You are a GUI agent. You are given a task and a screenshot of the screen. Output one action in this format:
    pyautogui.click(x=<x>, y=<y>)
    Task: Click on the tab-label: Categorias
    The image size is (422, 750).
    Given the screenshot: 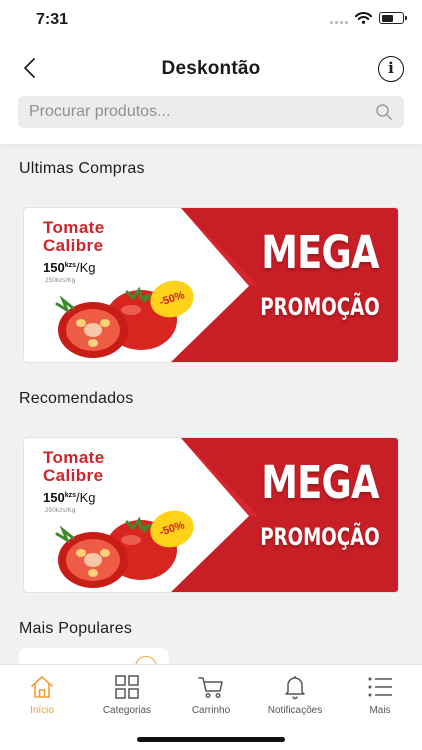 What is the action you would take?
    pyautogui.click(x=127, y=710)
    